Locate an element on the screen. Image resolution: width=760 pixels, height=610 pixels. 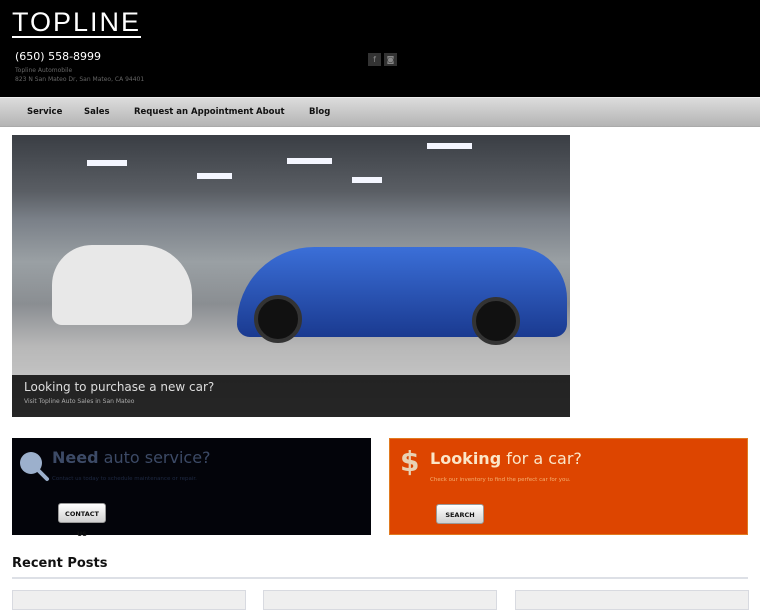
search-button: SEARCH is located at coordinates (460, 514).